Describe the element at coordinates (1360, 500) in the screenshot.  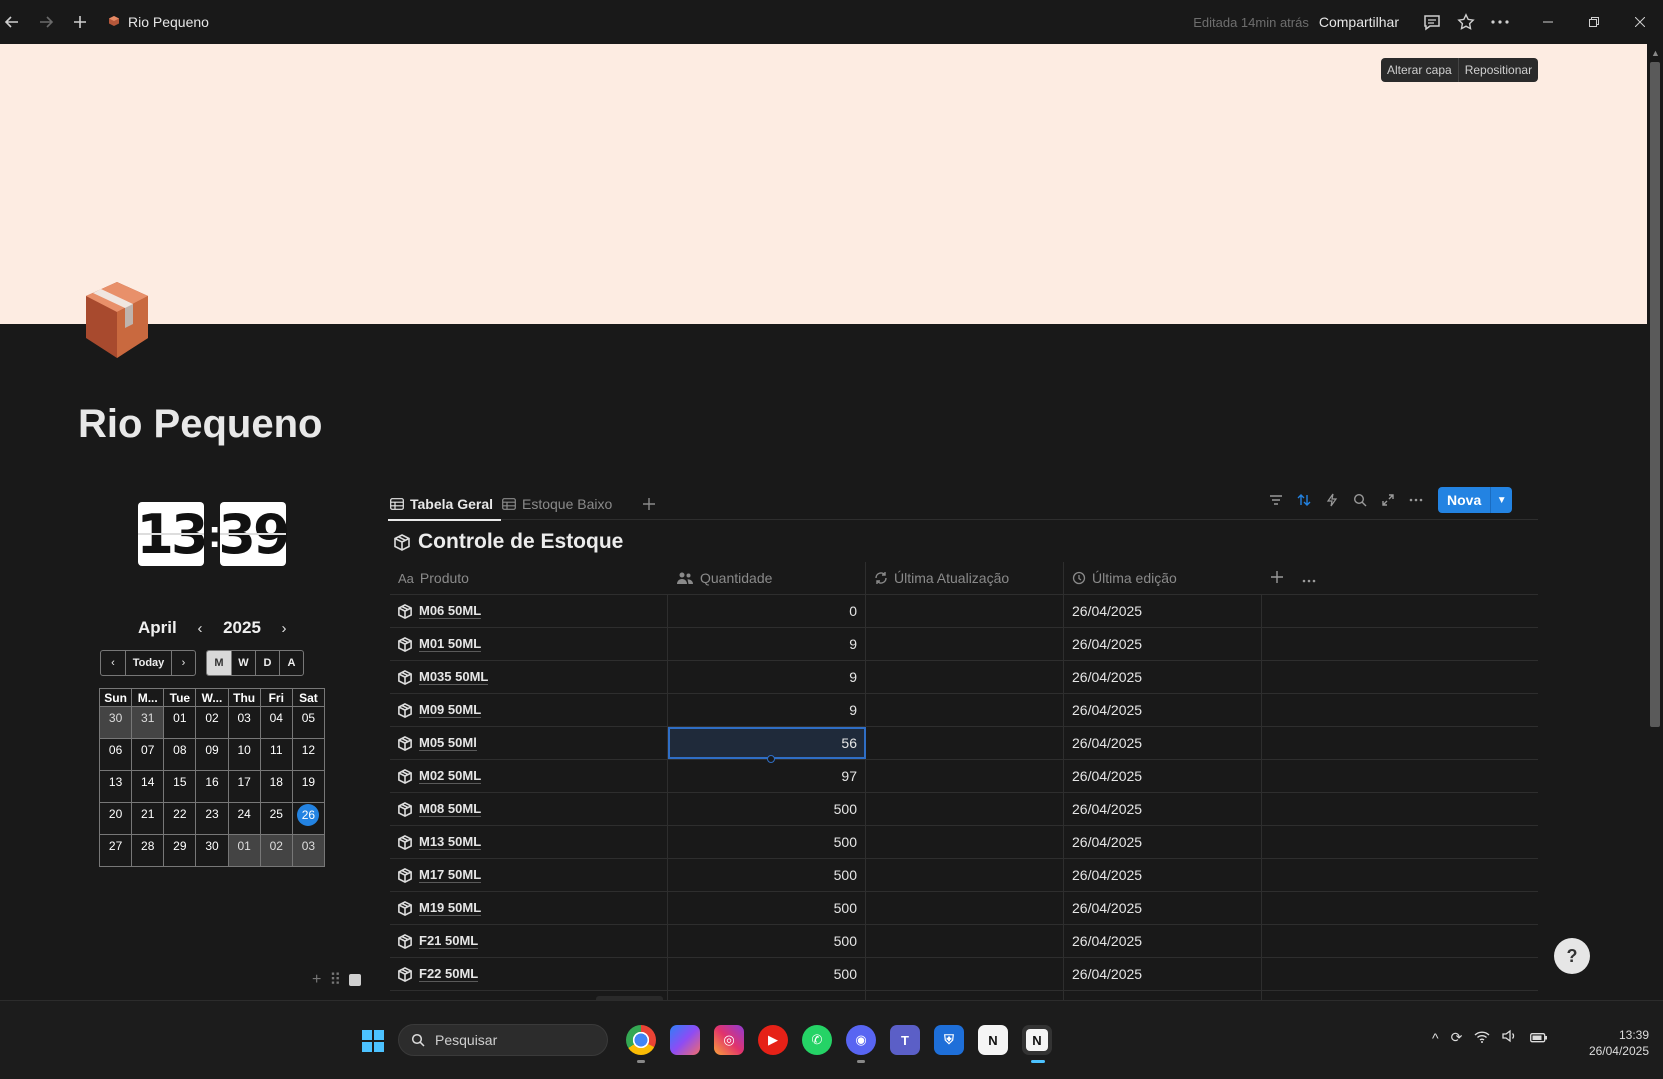
I see `search-icon` at that location.